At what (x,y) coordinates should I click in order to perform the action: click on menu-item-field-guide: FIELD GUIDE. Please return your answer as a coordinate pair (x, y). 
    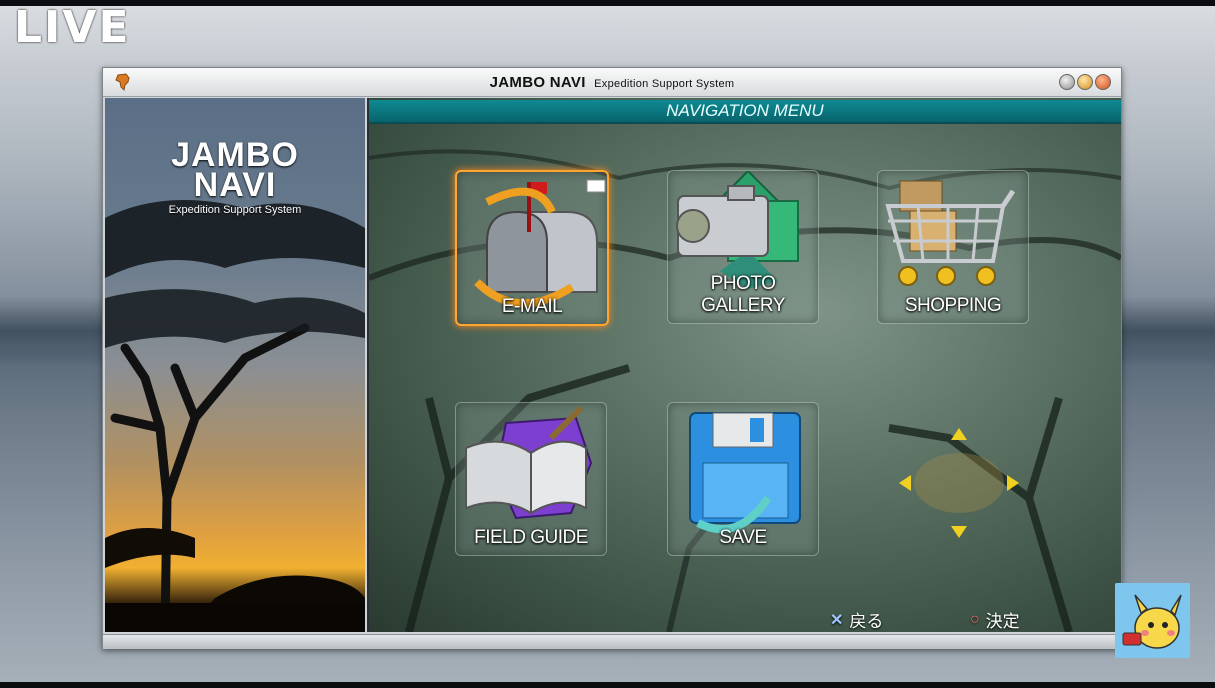
    Looking at the image, I should click on (531, 479).